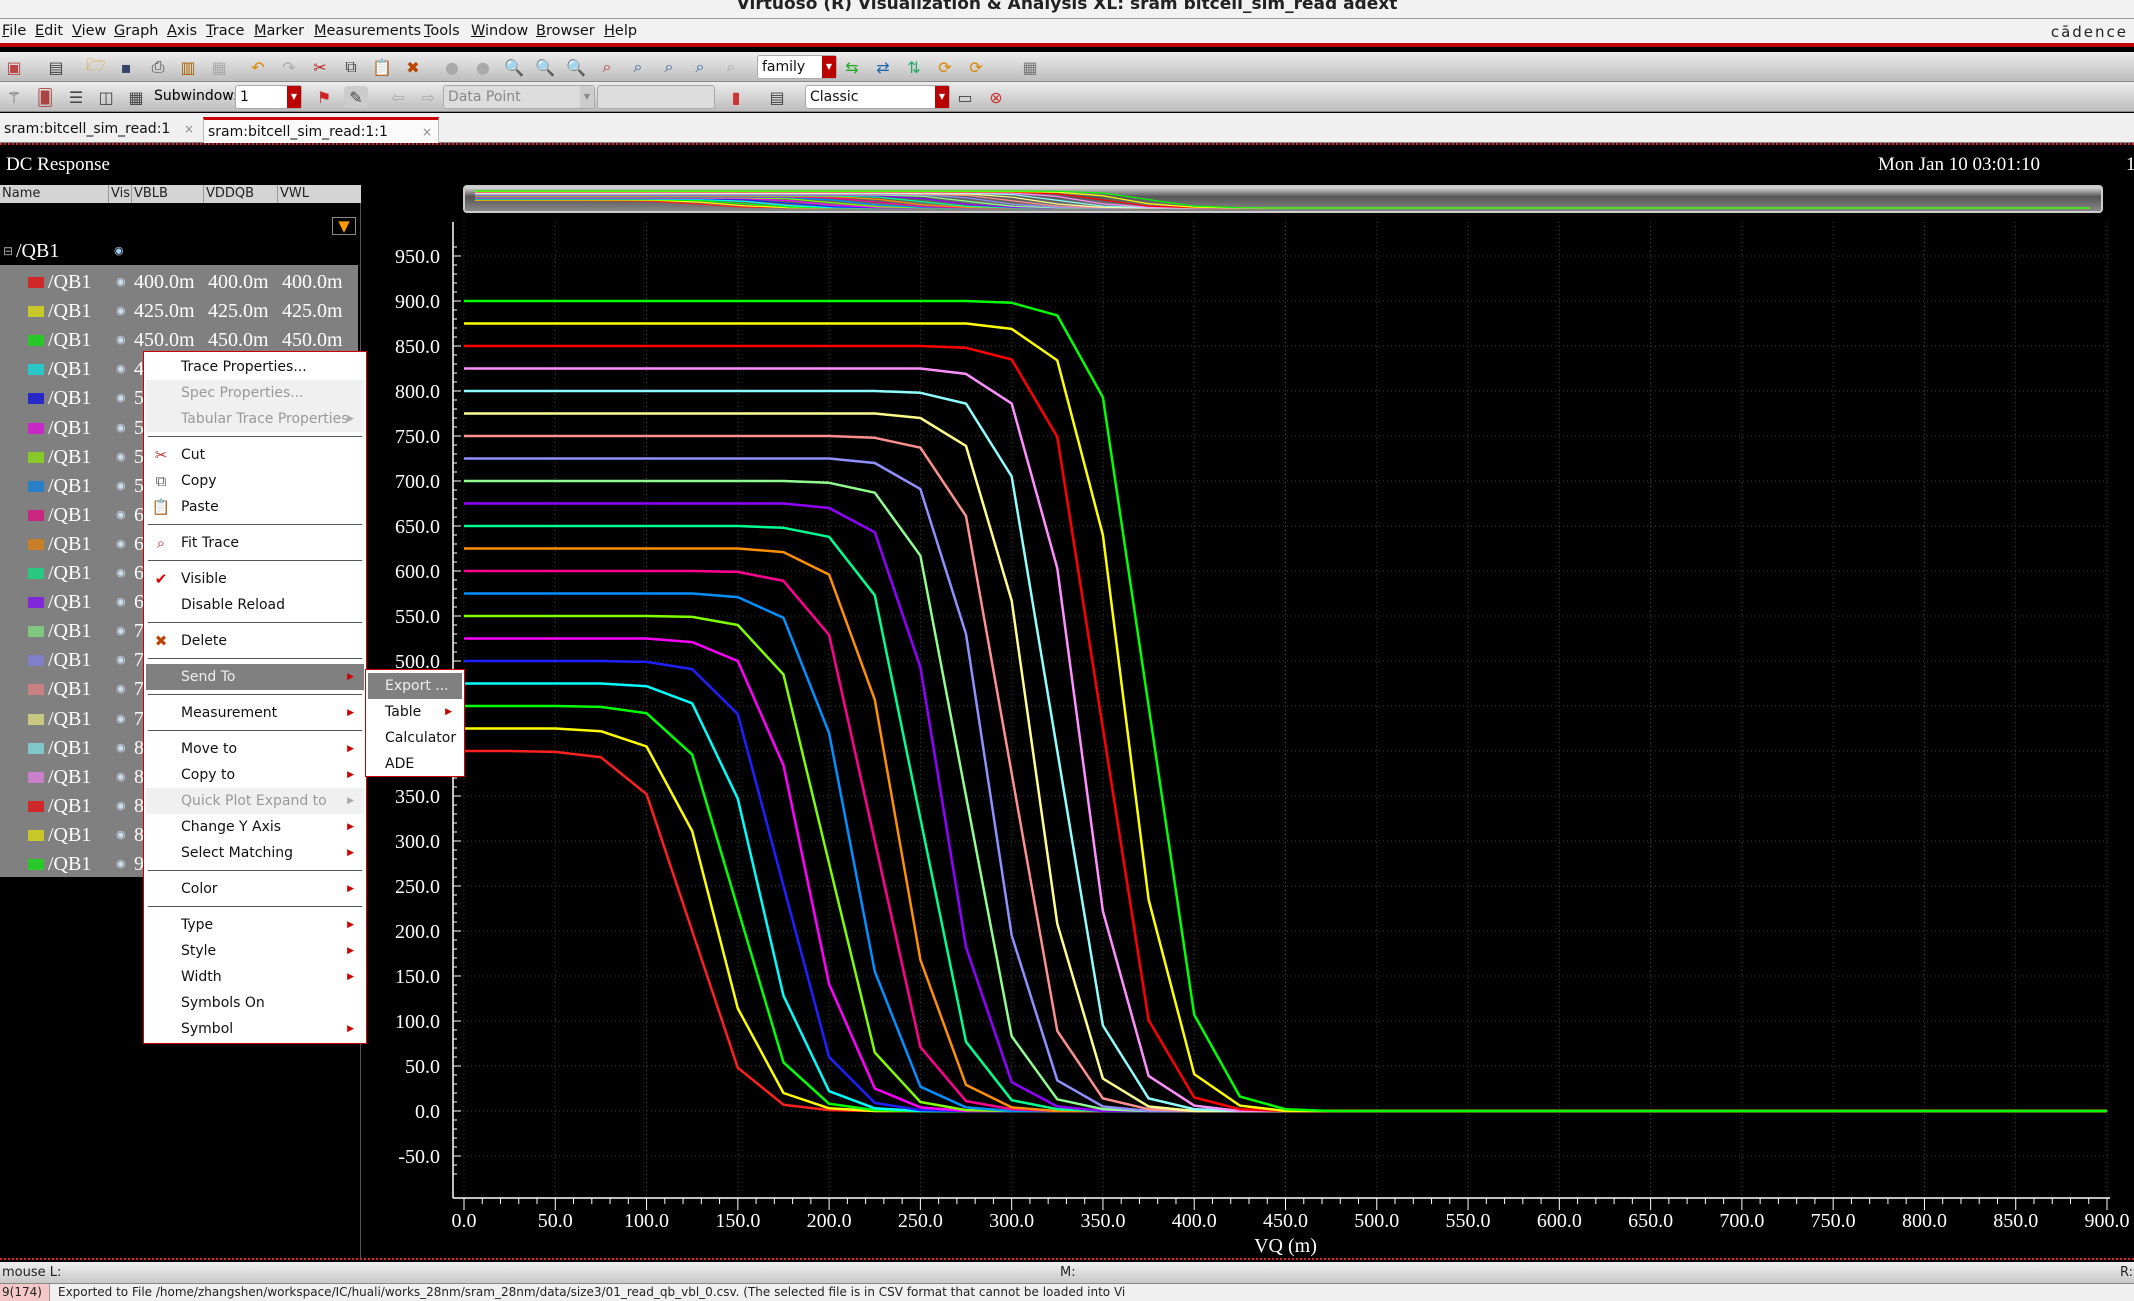 The width and height of the screenshot is (2134, 1301). What do you see at coordinates (255, 419) in the screenshot?
I see `menu-item-tabular-trace-properties: Tabular Trace Properties ▶` at bounding box center [255, 419].